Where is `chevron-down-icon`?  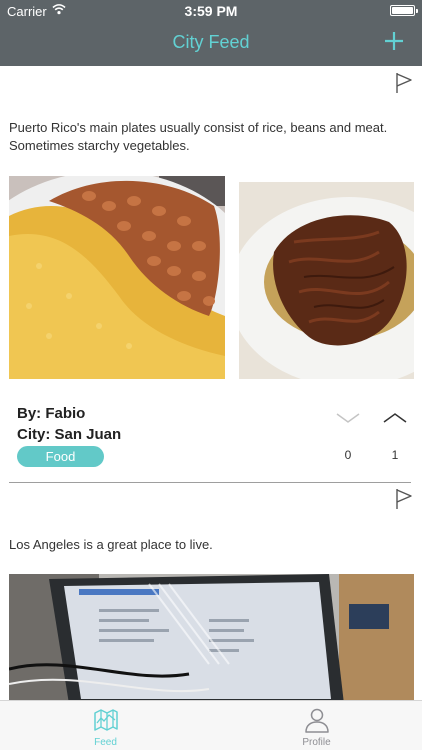 chevron-down-icon is located at coordinates (348, 418).